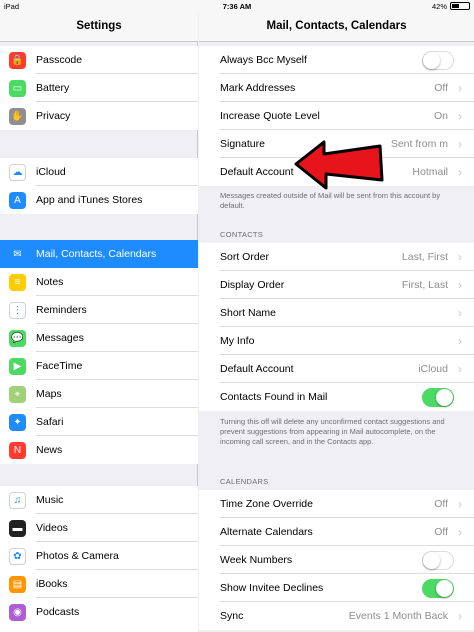  What do you see at coordinates (99, 27) in the screenshot?
I see `settings-title: Settings` at bounding box center [99, 27].